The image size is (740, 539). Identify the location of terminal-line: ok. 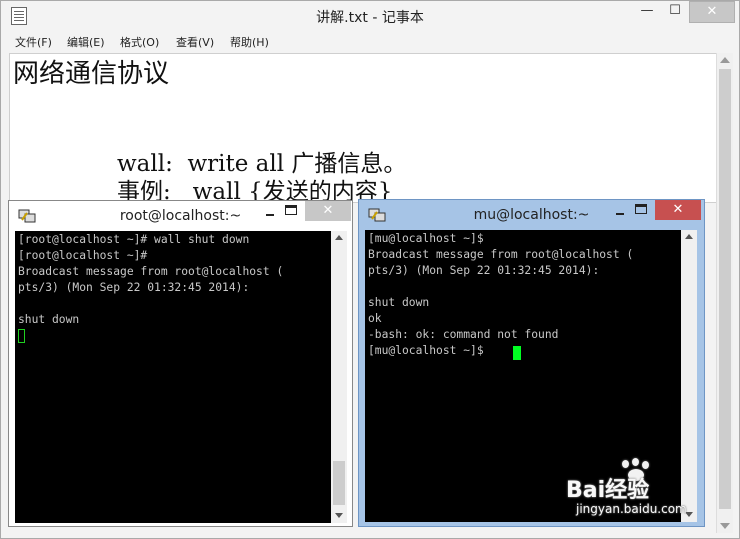
(375, 318).